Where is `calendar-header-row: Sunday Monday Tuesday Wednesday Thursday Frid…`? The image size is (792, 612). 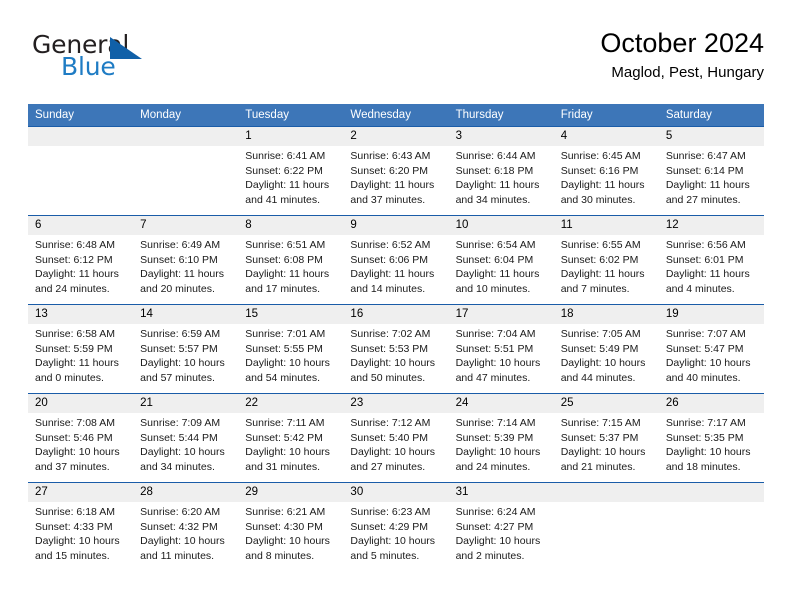
calendar-header-row: Sunday Monday Tuesday Wednesday Thursday Frid… is located at coordinates (396, 115).